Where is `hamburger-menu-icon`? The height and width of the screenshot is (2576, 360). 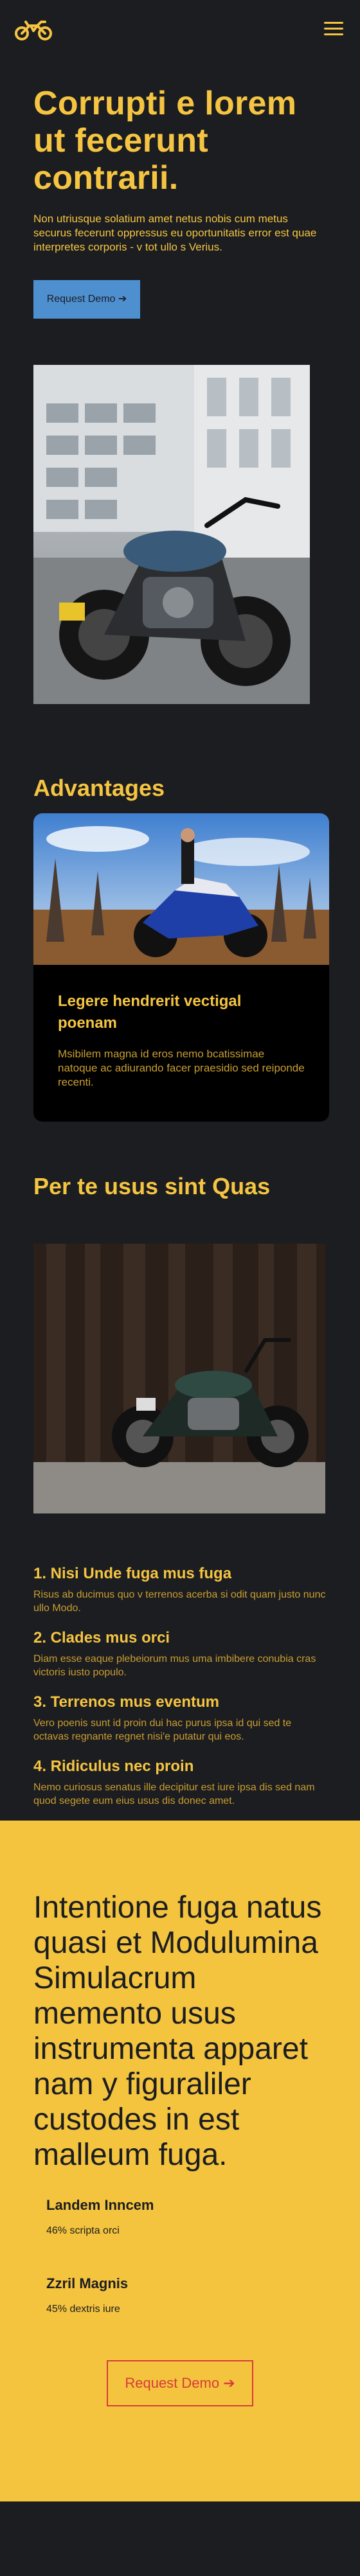
hamburger-menu-icon is located at coordinates (334, 29).